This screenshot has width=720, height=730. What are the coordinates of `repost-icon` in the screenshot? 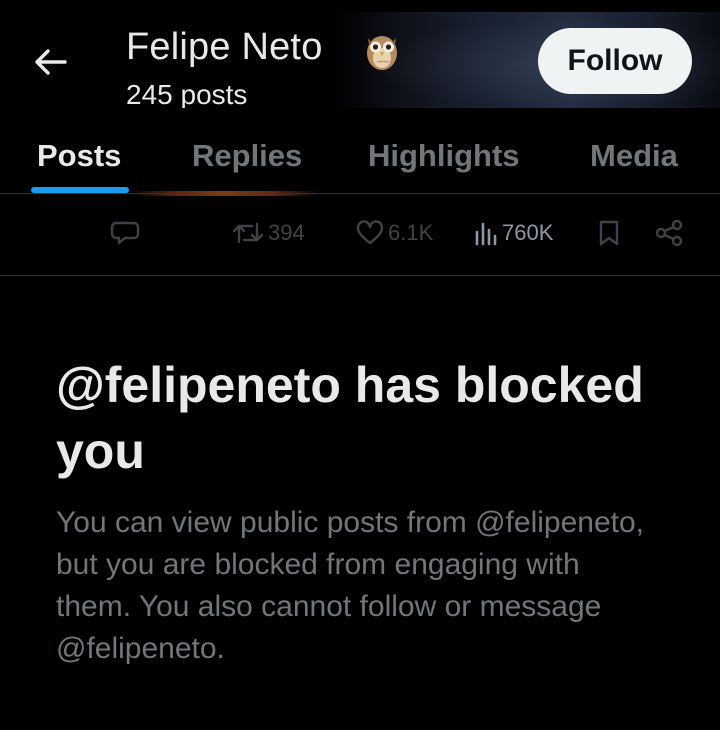 It's located at (248, 233).